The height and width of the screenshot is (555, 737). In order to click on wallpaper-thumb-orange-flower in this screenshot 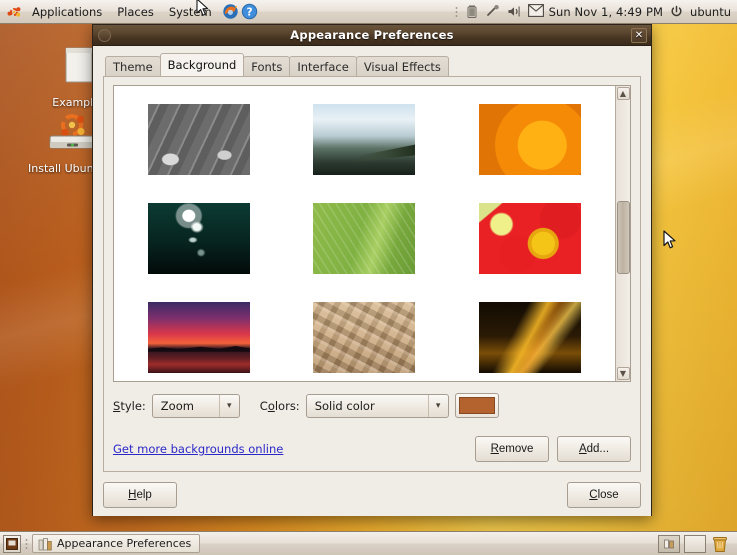, I will do `click(530, 139)`.